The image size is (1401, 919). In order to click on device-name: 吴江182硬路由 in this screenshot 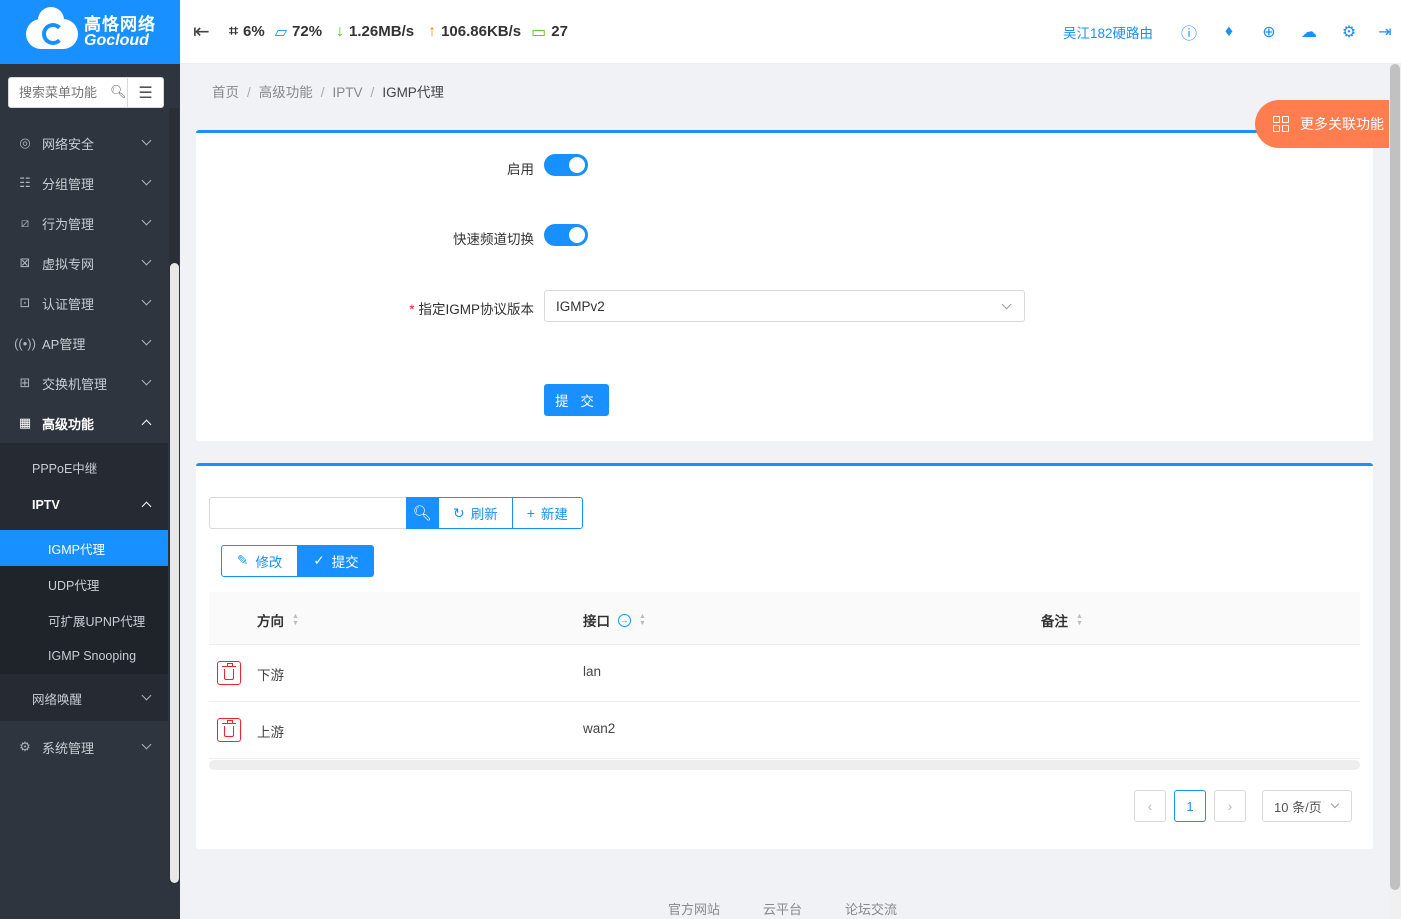, I will do `click(1108, 32)`.